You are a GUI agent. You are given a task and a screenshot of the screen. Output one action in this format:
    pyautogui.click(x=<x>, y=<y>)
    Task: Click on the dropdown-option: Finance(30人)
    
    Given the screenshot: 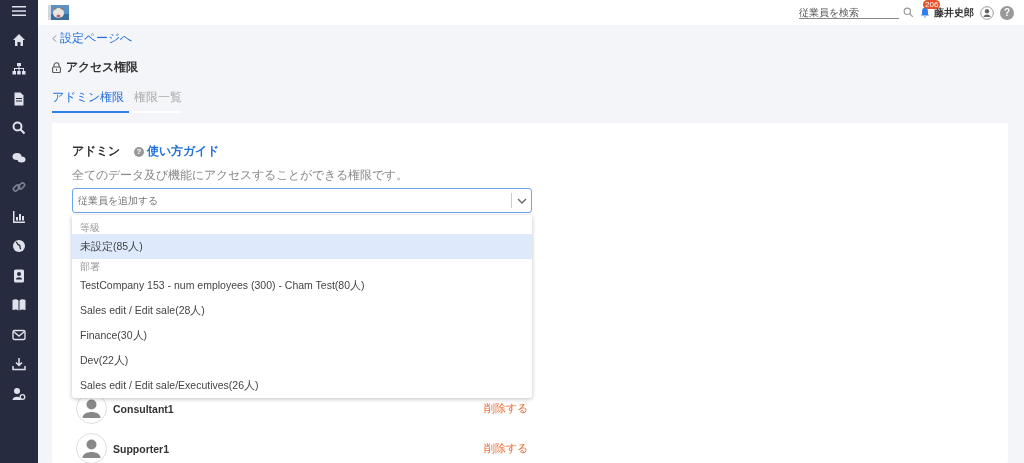 What is the action you would take?
    pyautogui.click(x=302, y=335)
    